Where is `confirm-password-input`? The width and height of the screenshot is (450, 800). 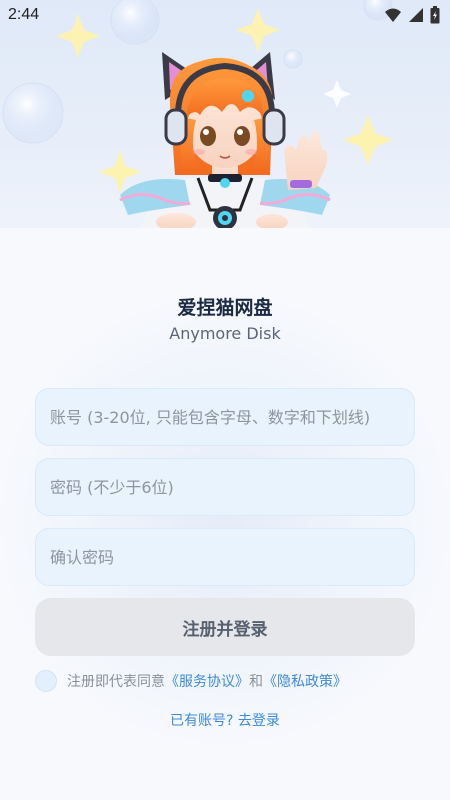
confirm-password-input is located at coordinates (225, 557).